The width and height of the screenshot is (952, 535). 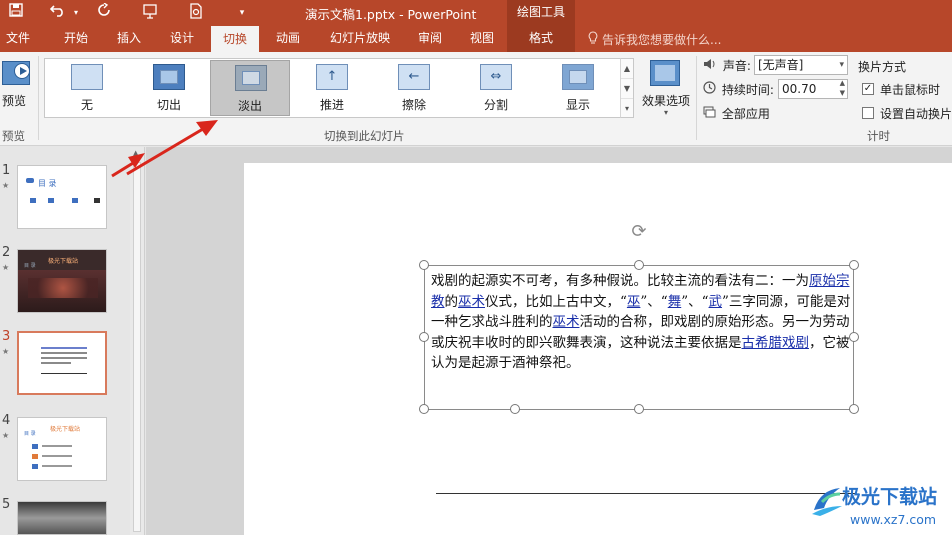 I want to click on apply-all-button: 全部应用, so click(x=736, y=113).